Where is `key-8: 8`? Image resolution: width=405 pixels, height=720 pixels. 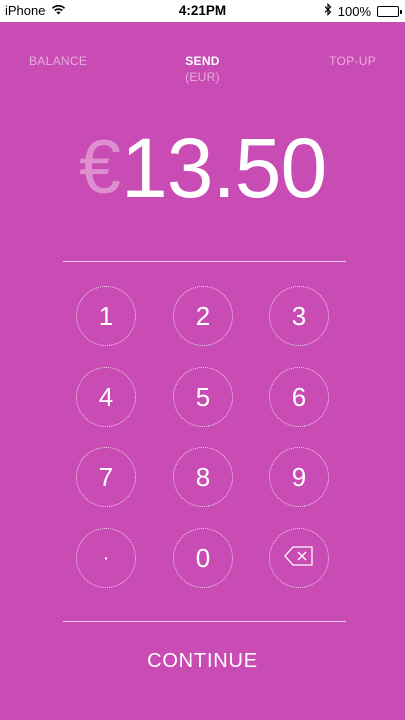
key-8: 8 is located at coordinates (203, 477).